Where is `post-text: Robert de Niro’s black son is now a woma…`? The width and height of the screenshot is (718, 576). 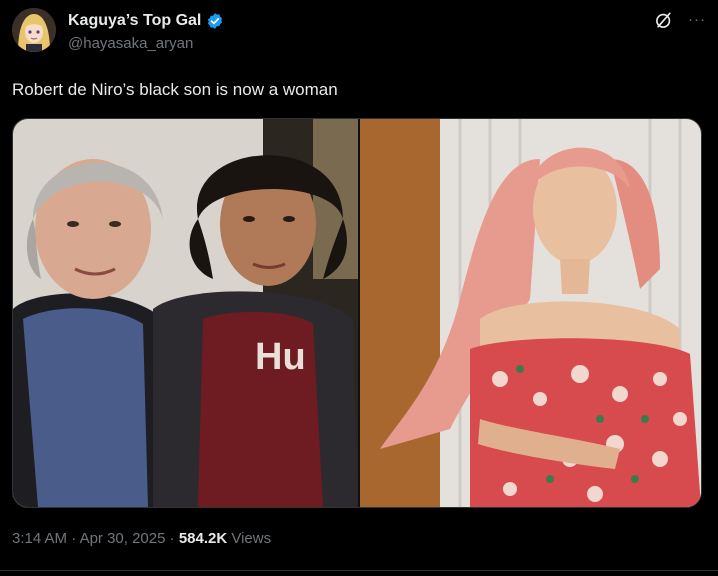
post-text: Robert de Niro’s black son is now a woma… is located at coordinates (175, 89).